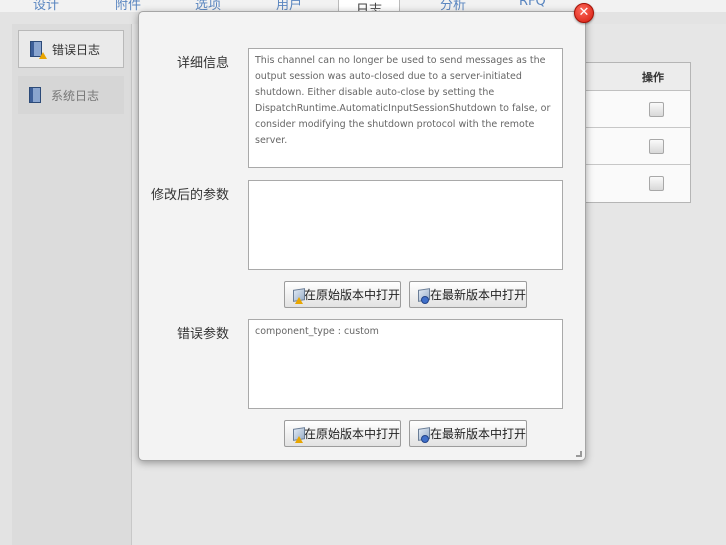  Describe the element at coordinates (128, 6) in the screenshot. I see `tab-attachments: 附件` at that location.